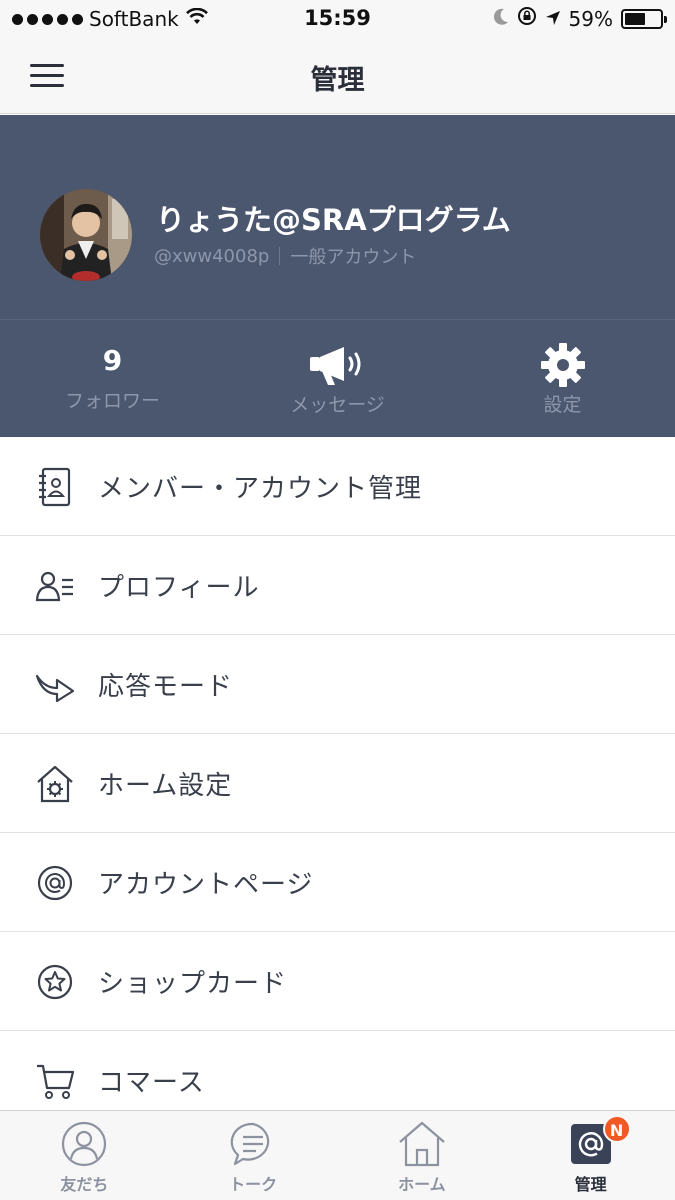  Describe the element at coordinates (55, 784) in the screenshot. I see `home-gear-icon` at that location.